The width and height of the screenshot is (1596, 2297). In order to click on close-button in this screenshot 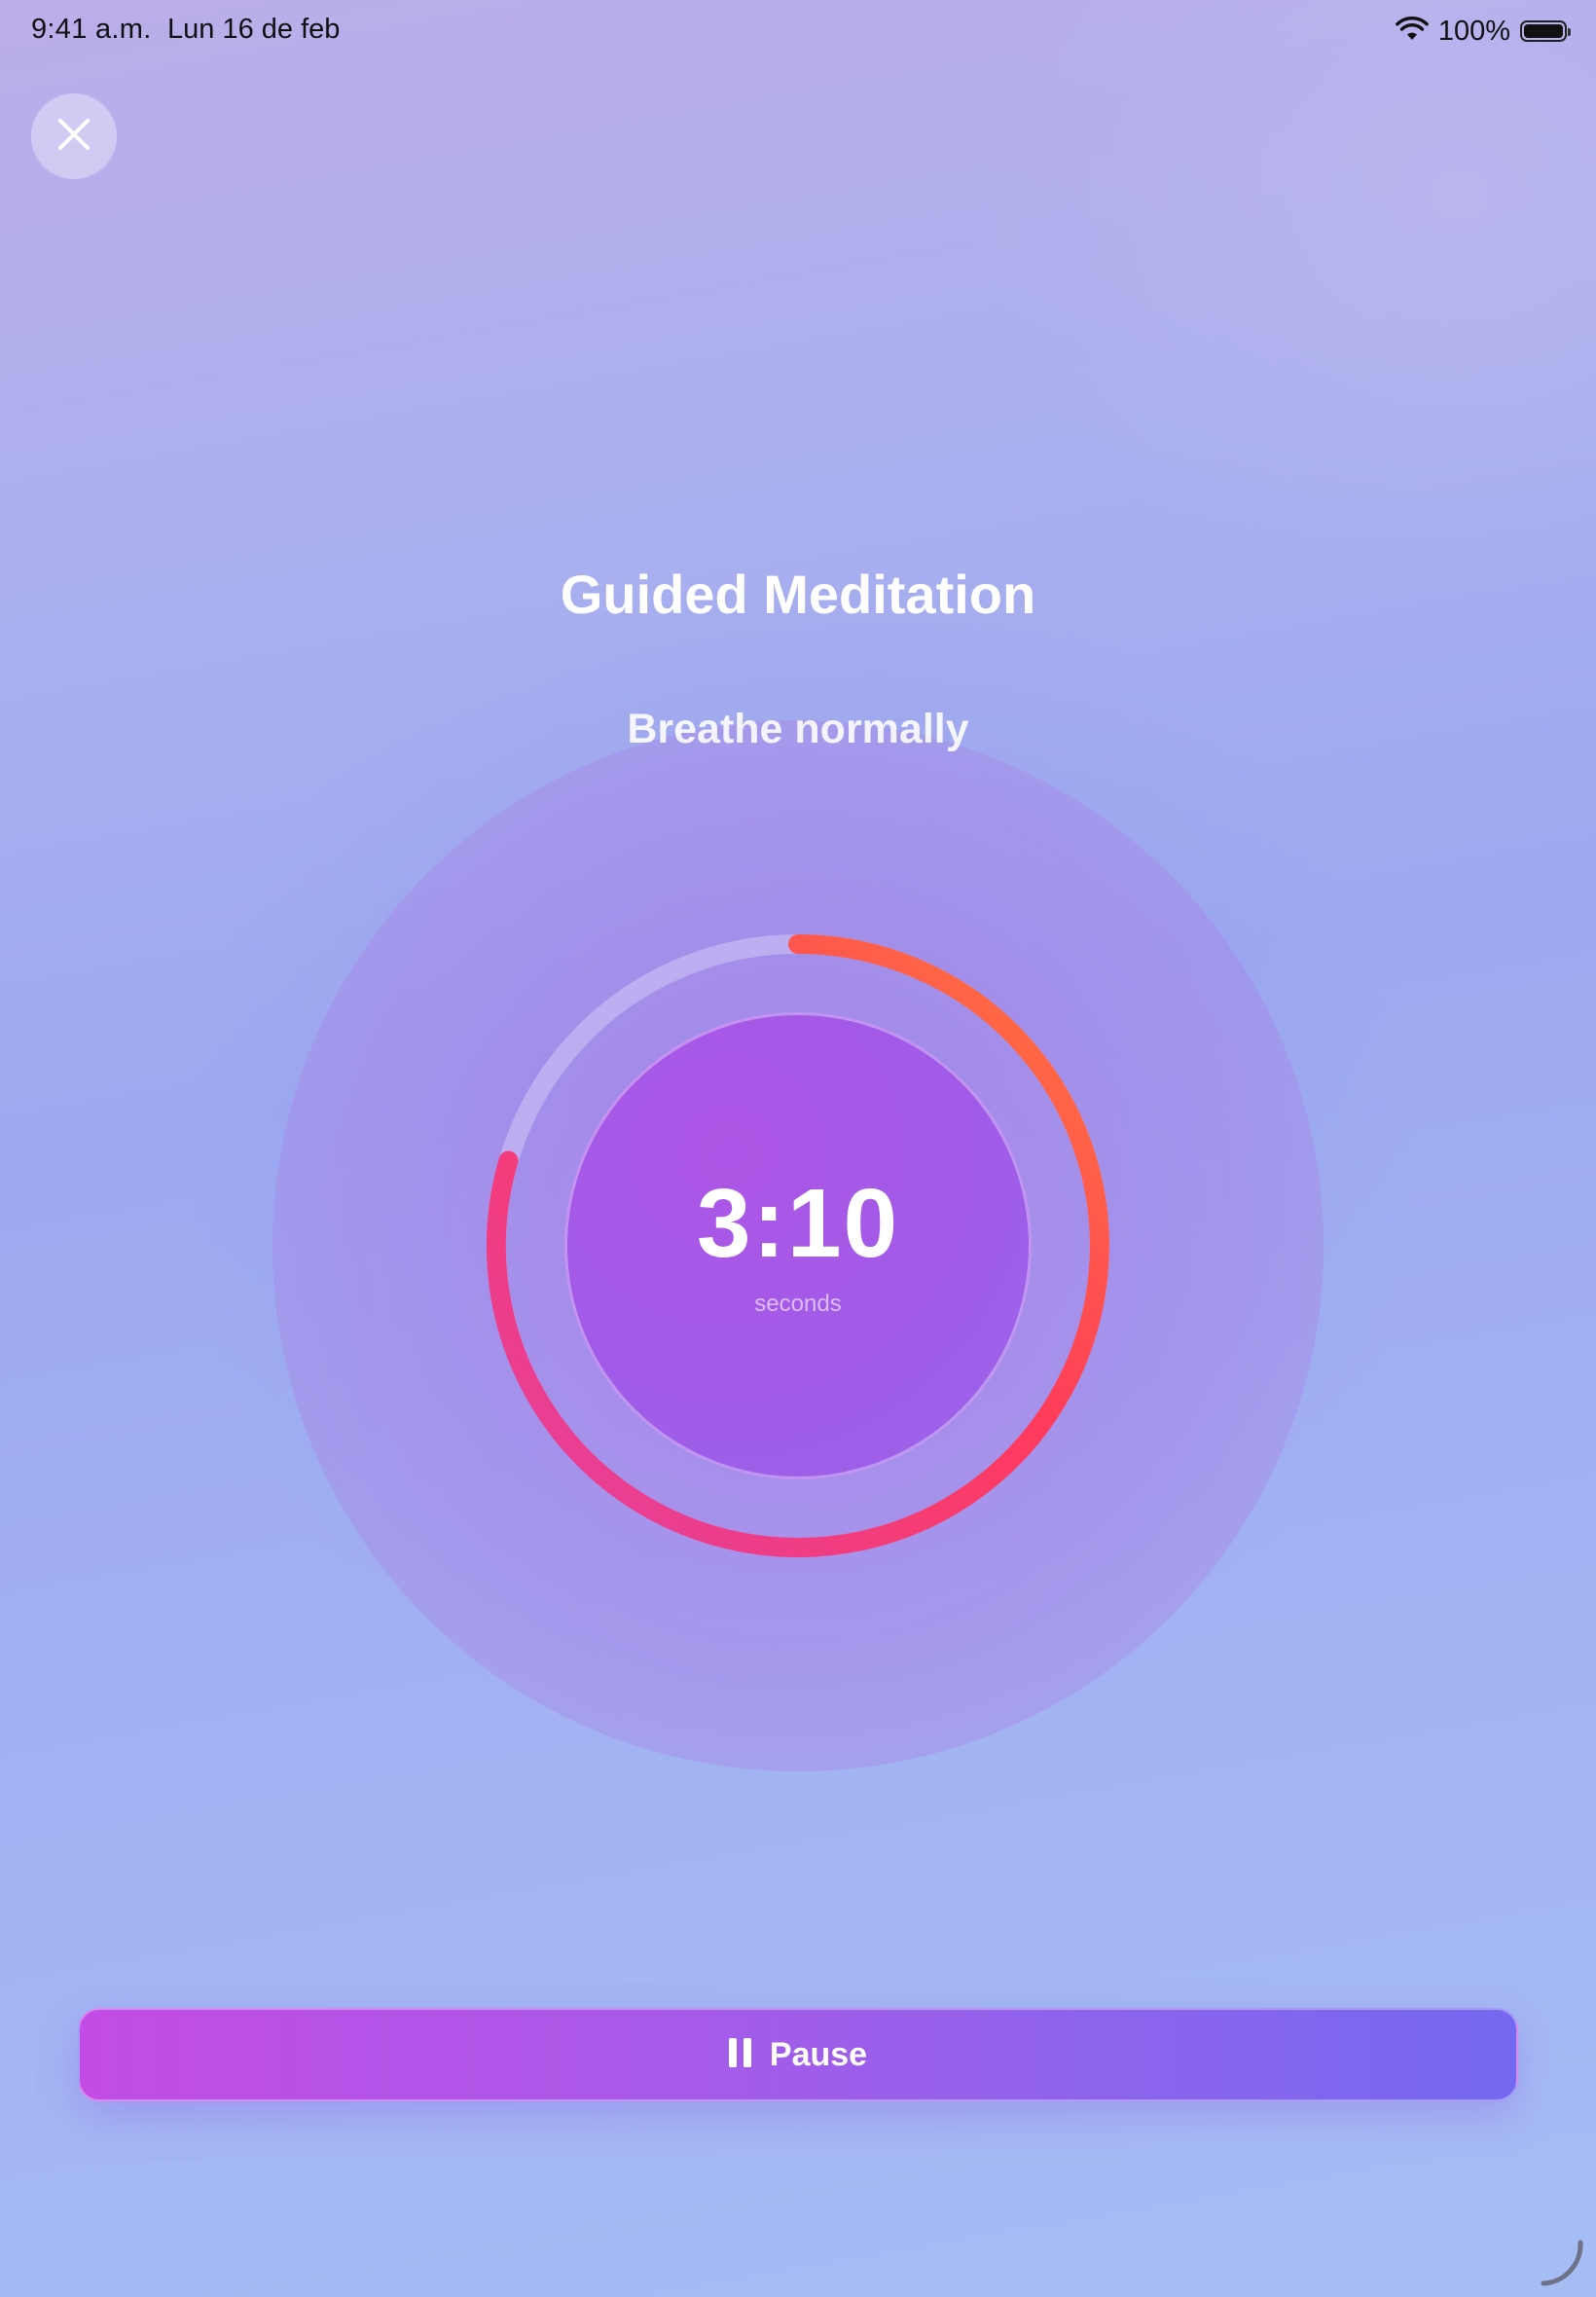, I will do `click(74, 136)`.